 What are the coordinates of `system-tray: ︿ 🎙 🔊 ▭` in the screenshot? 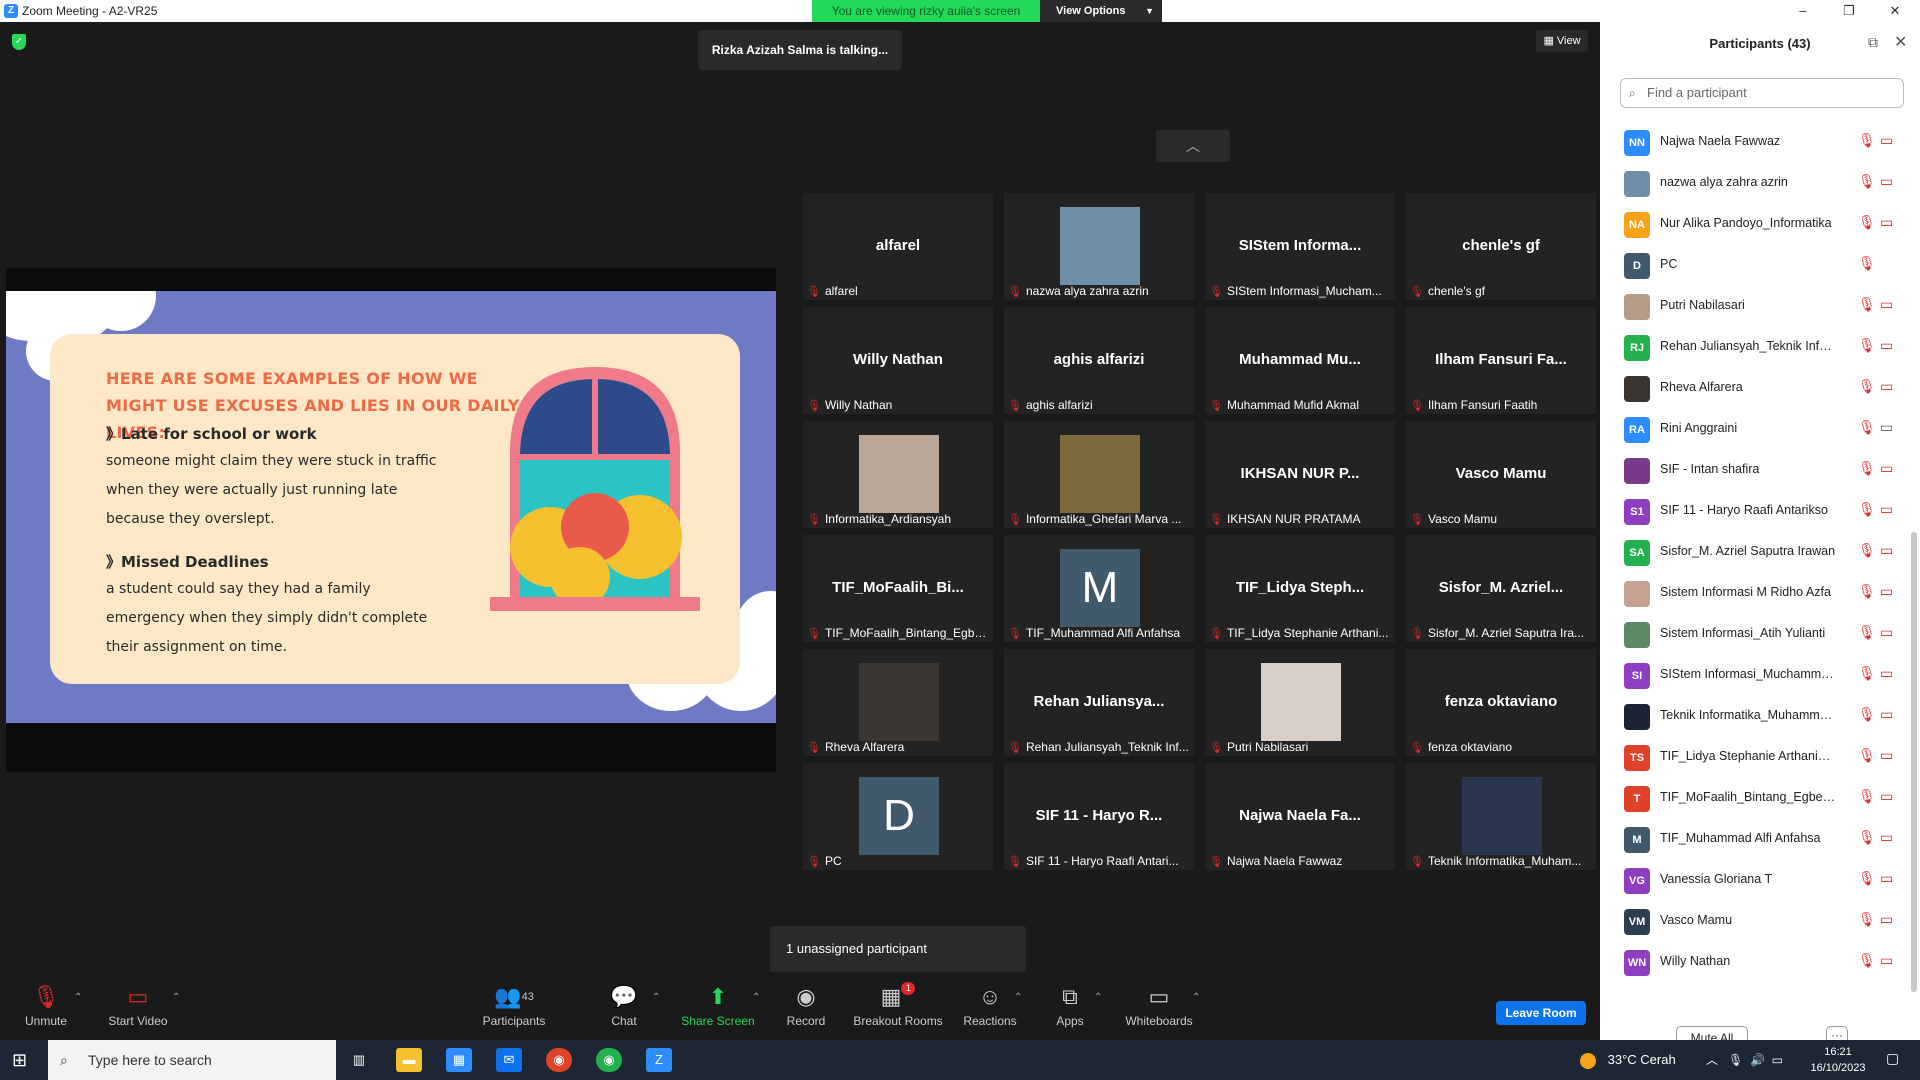 It's located at (1744, 1060).